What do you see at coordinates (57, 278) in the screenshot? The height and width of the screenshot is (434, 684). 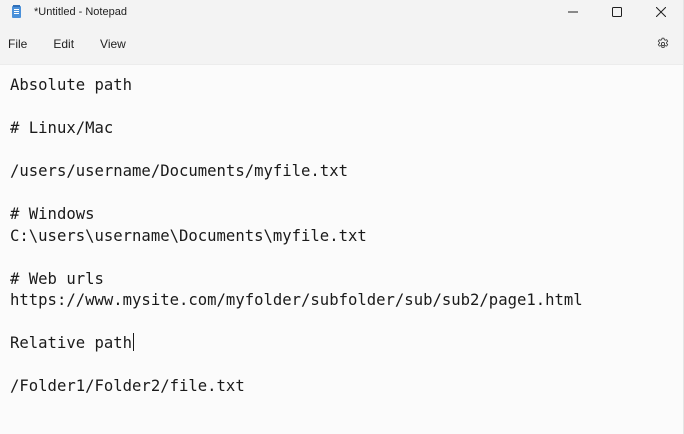 I see `editor-line: # Web urls` at bounding box center [57, 278].